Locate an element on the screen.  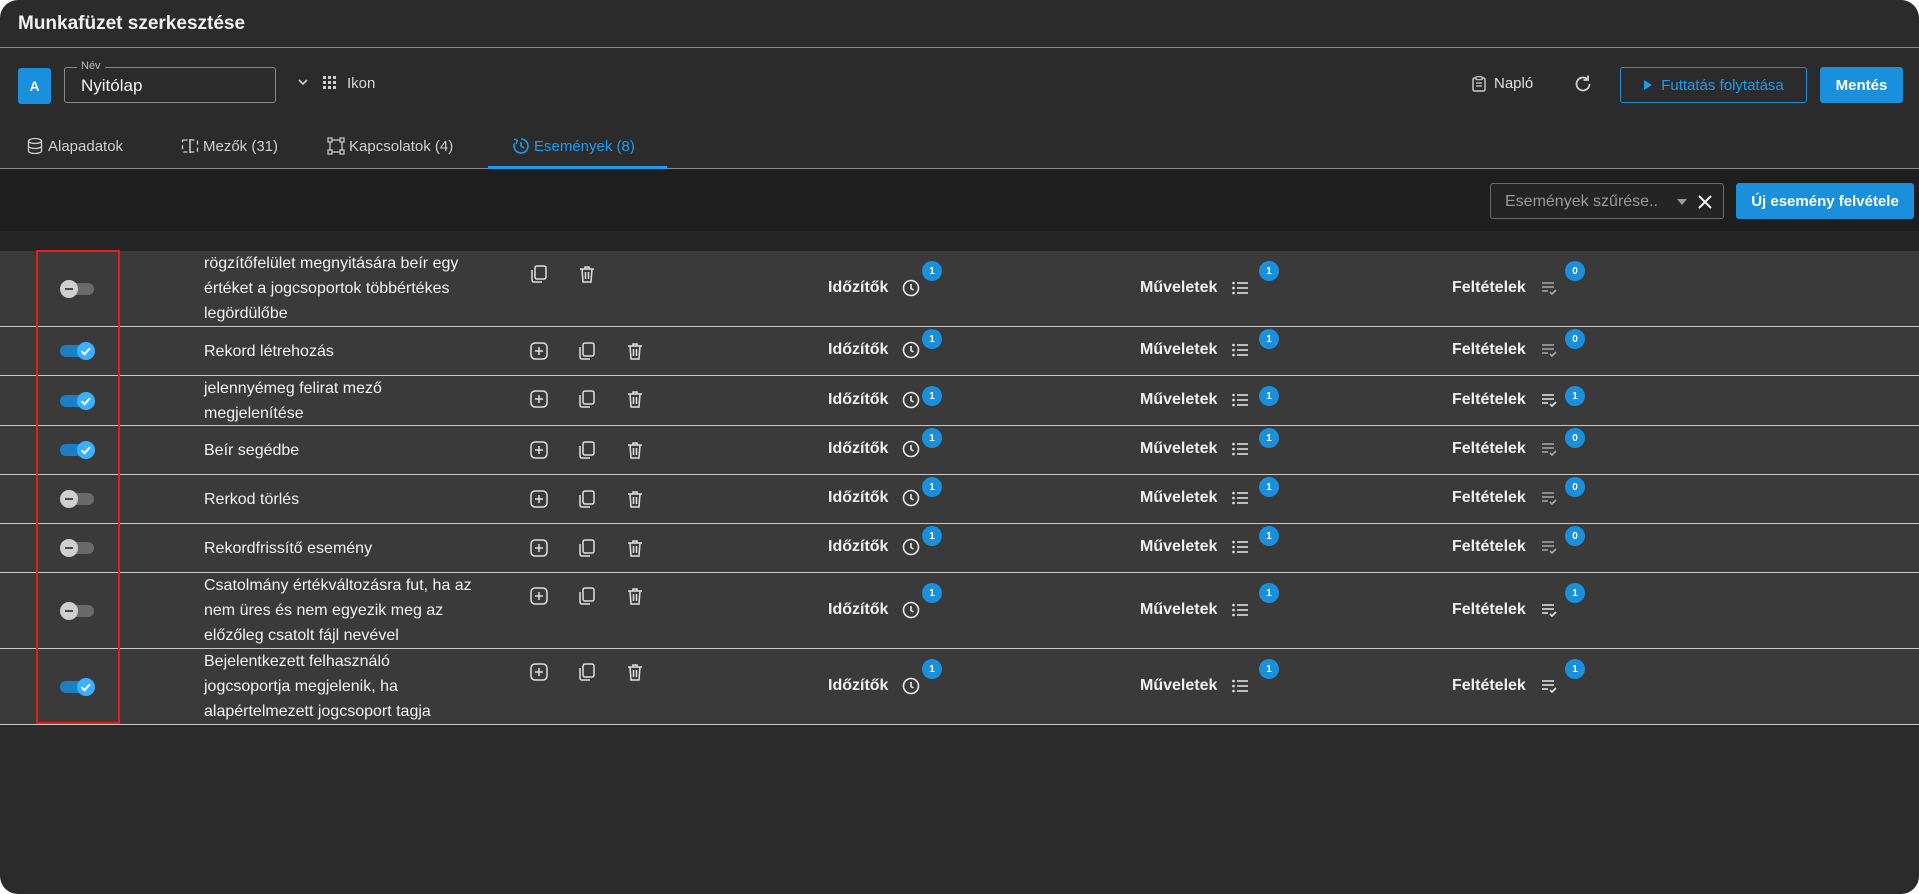
filter-bar: Események szűrése.. Új esemény felvétele is located at coordinates (959, 200).